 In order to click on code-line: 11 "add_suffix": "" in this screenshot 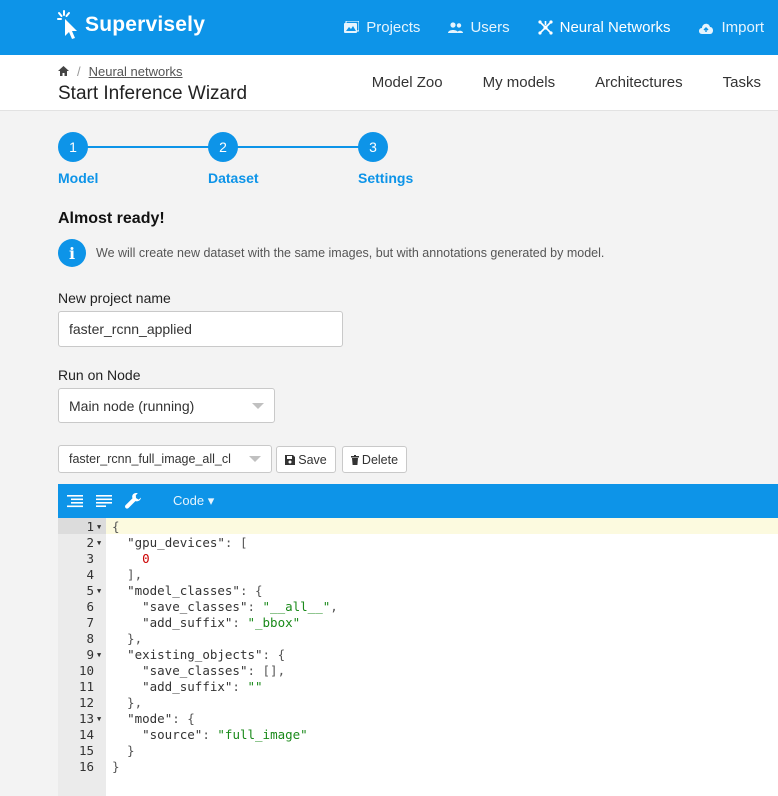, I will do `click(418, 687)`.